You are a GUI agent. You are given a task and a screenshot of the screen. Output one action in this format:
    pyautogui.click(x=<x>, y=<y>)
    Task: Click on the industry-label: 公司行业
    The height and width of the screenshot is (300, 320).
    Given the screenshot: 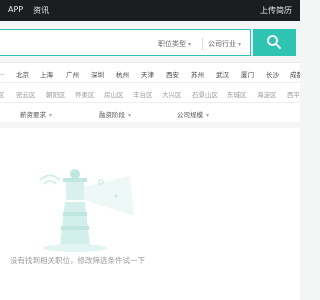 What is the action you would take?
    pyautogui.click(x=222, y=44)
    